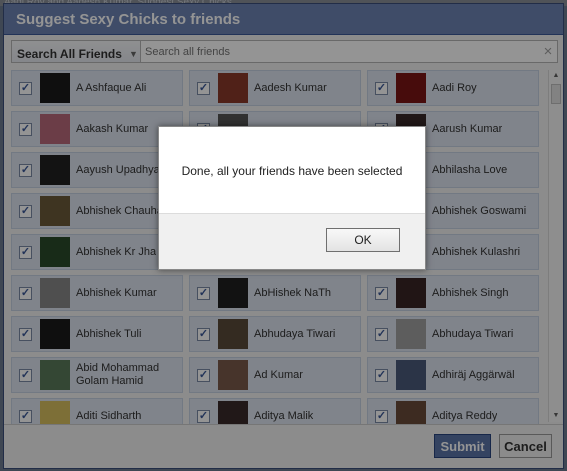 Image resolution: width=567 pixels, height=471 pixels. Describe the element at coordinates (363, 240) in the screenshot. I see `ok-button: OK` at that location.